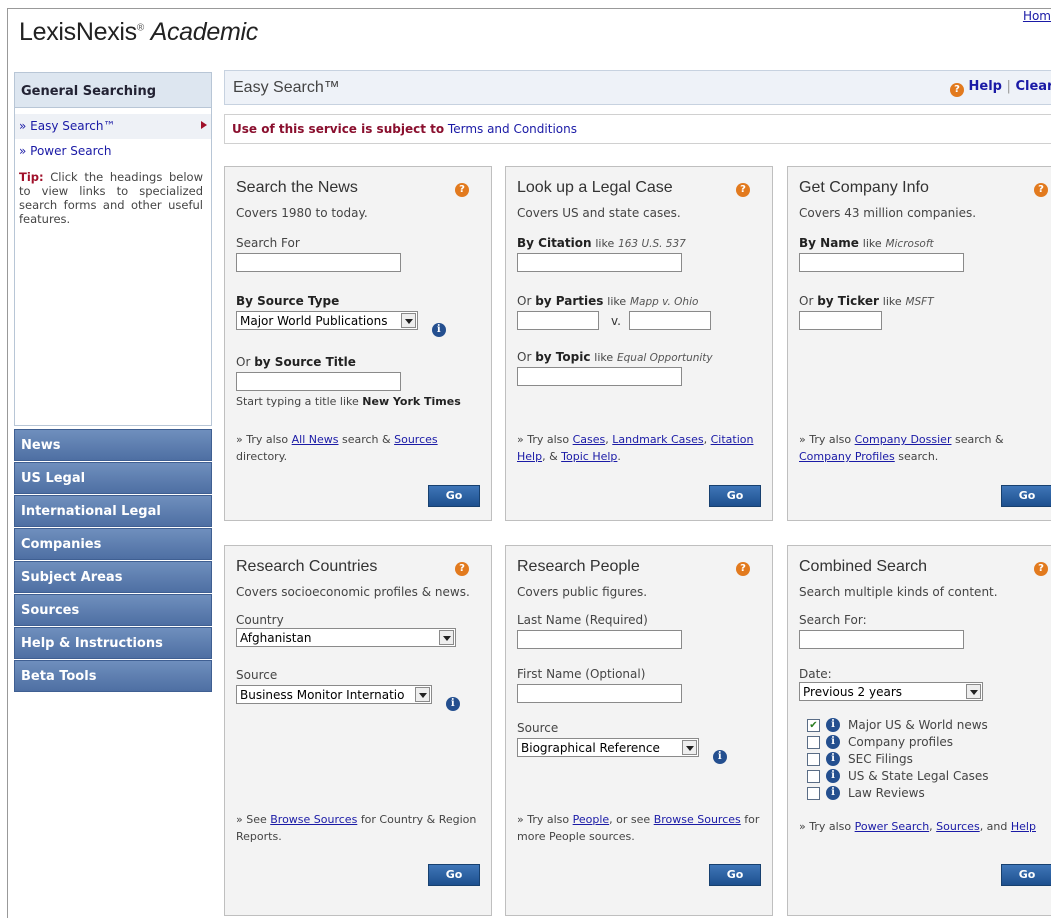  What do you see at coordinates (346, 637) in the screenshot?
I see `country-select: Afghanistan` at bounding box center [346, 637].